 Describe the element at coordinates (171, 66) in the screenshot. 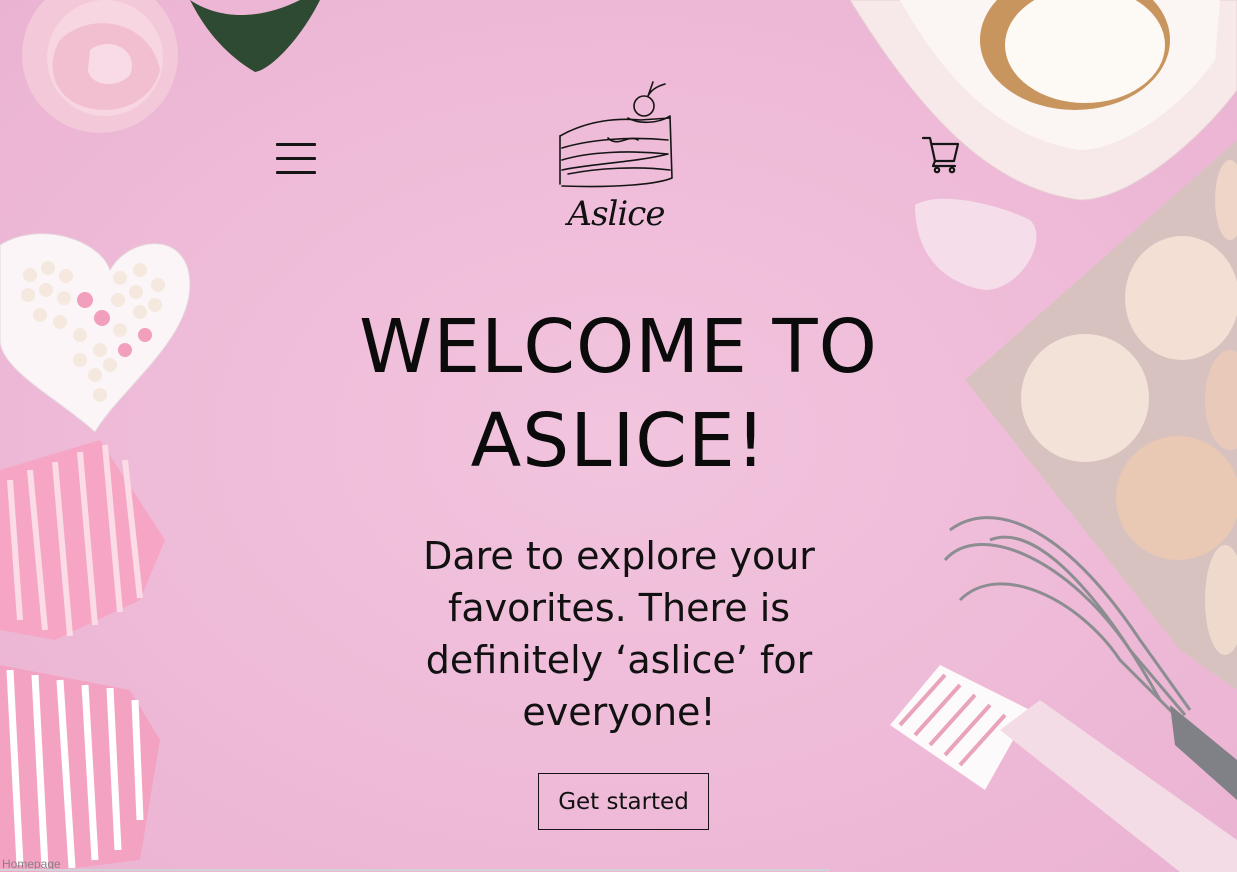

I see `rose-decor` at that location.